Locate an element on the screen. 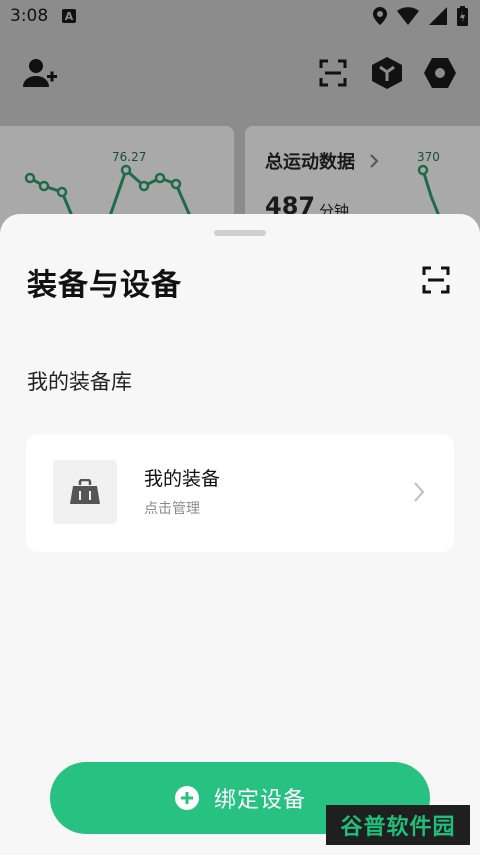  settings-icon is located at coordinates (440, 73).